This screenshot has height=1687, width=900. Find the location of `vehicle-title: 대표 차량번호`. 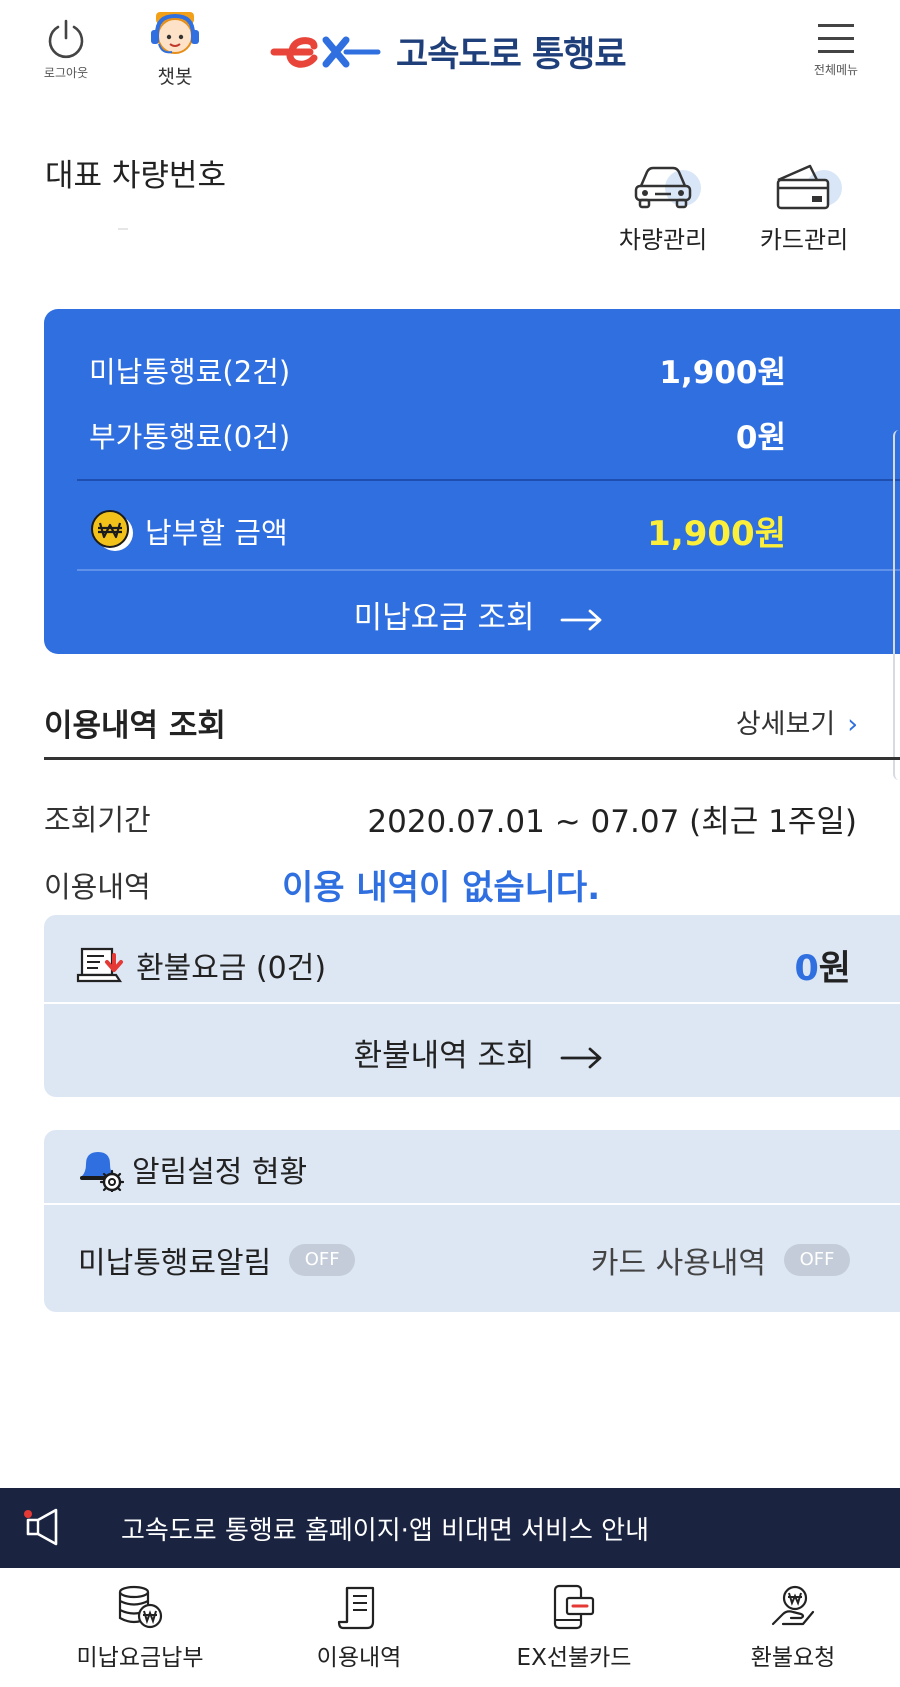

vehicle-title: 대표 차량번호 is located at coordinates (135, 176).